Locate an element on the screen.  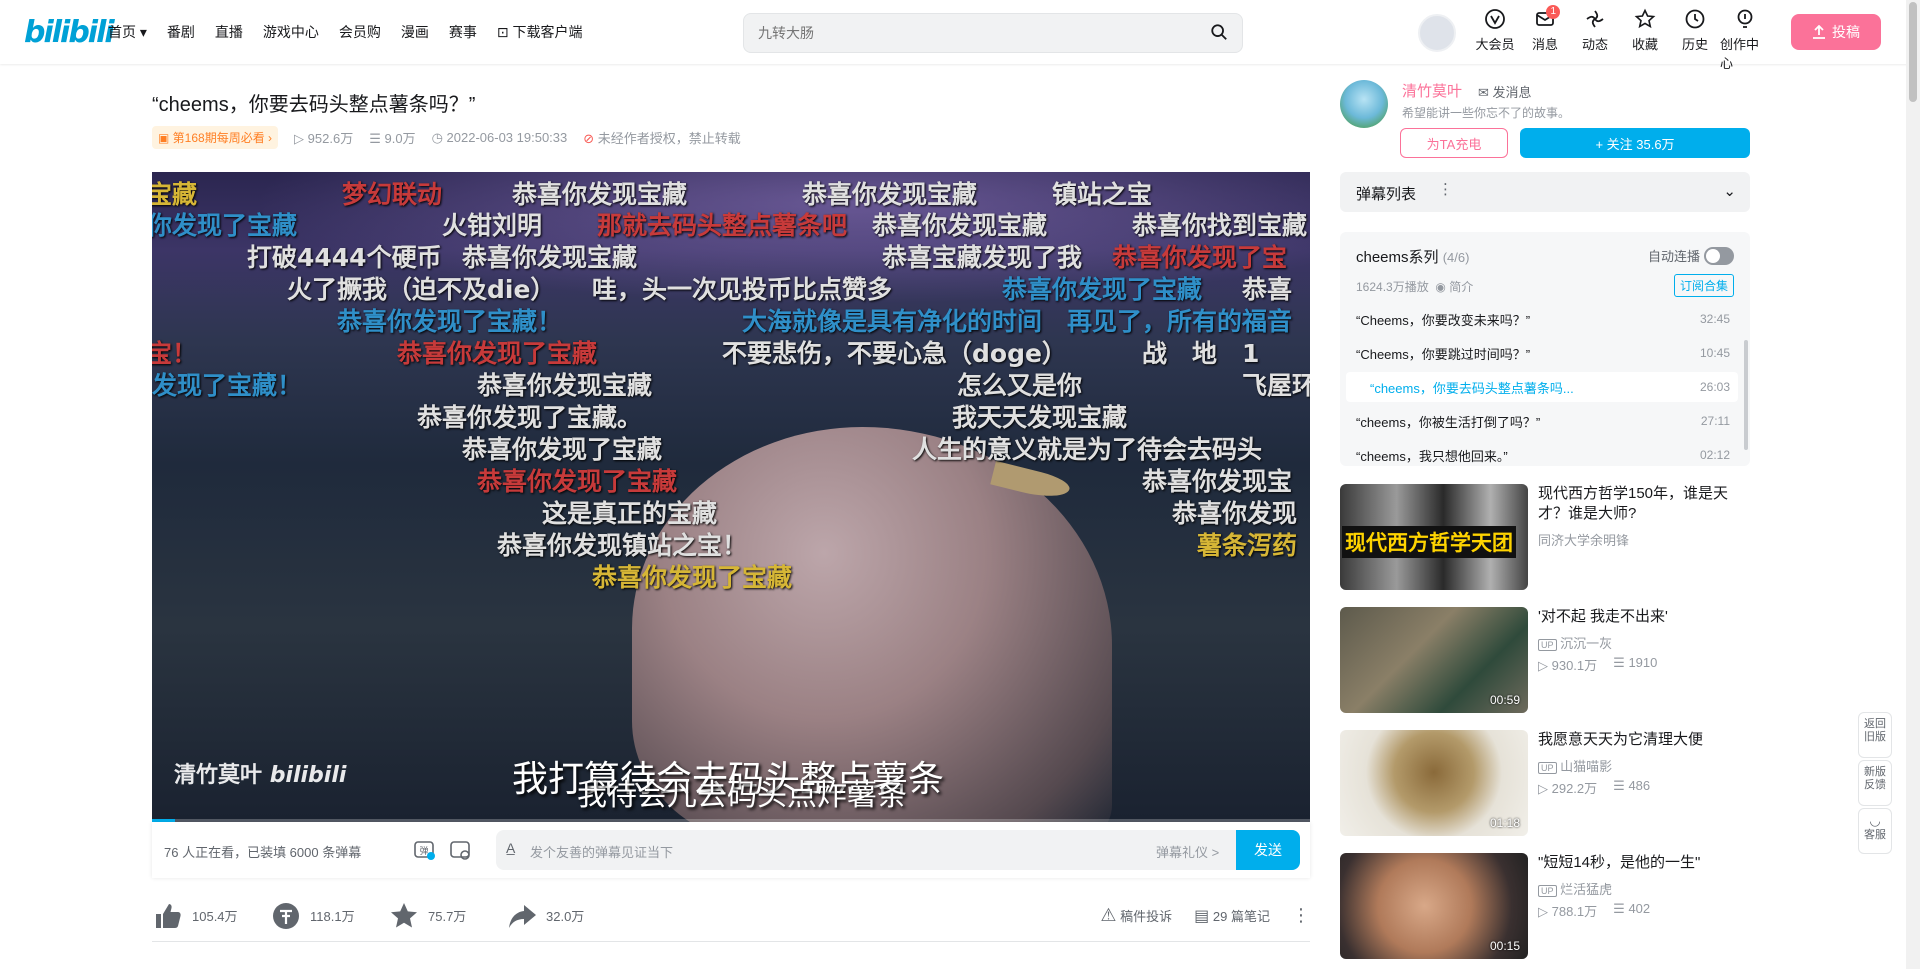
danmaku-toggle-icon: 弹 is located at coordinates (424, 850).